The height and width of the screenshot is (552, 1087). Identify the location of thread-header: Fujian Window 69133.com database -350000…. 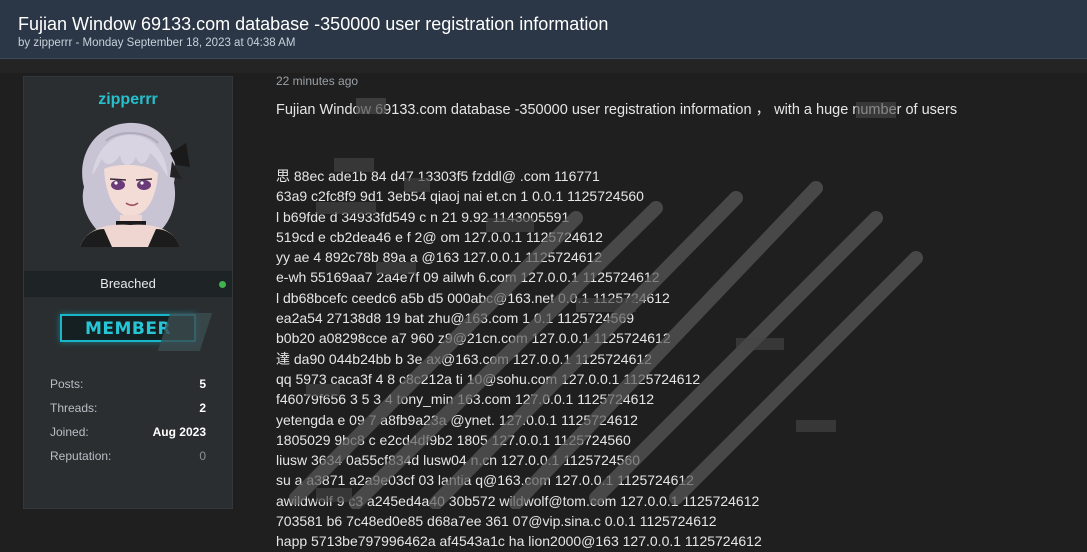
(543, 29).